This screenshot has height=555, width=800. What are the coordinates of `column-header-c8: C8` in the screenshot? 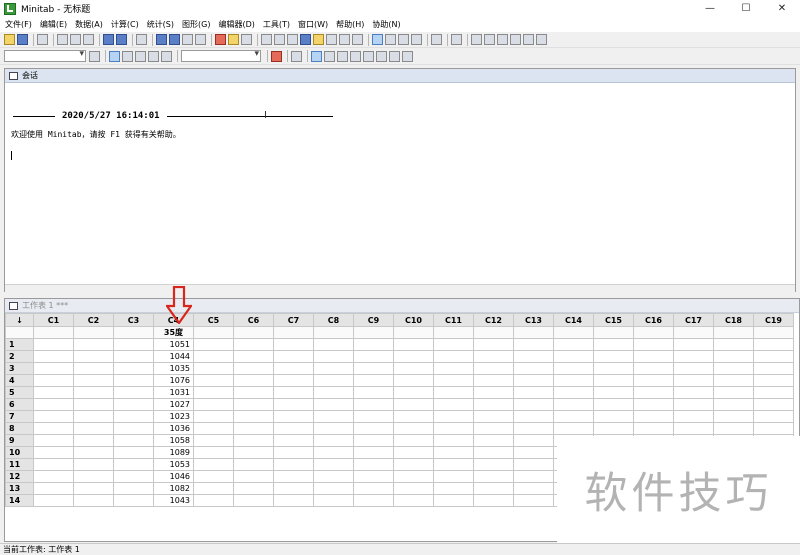 It's located at (333, 320).